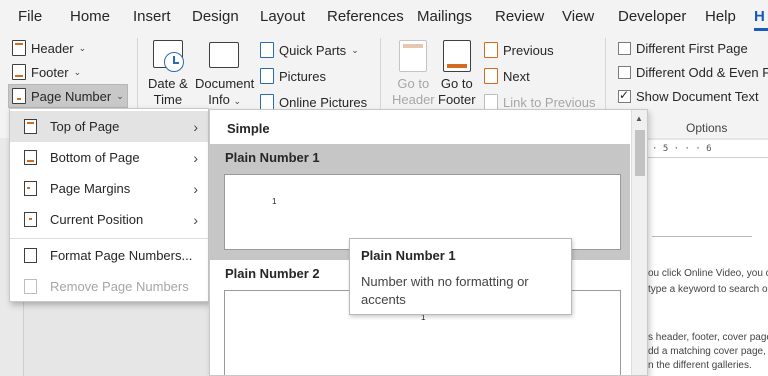 The image size is (768, 376). Describe the element at coordinates (365, 16) in the screenshot. I see `tab-references: References` at that location.